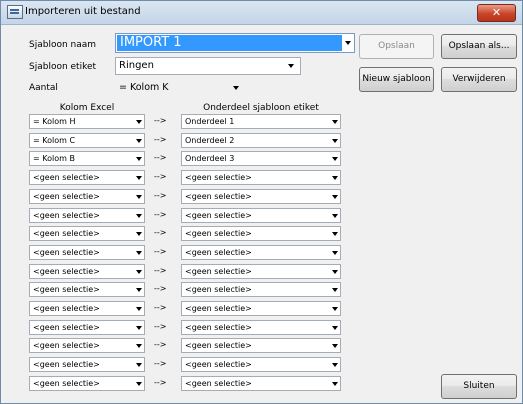 Image resolution: width=523 pixels, height=404 pixels. Describe the element at coordinates (496, 13) in the screenshot. I see `close-button: ✕` at that location.